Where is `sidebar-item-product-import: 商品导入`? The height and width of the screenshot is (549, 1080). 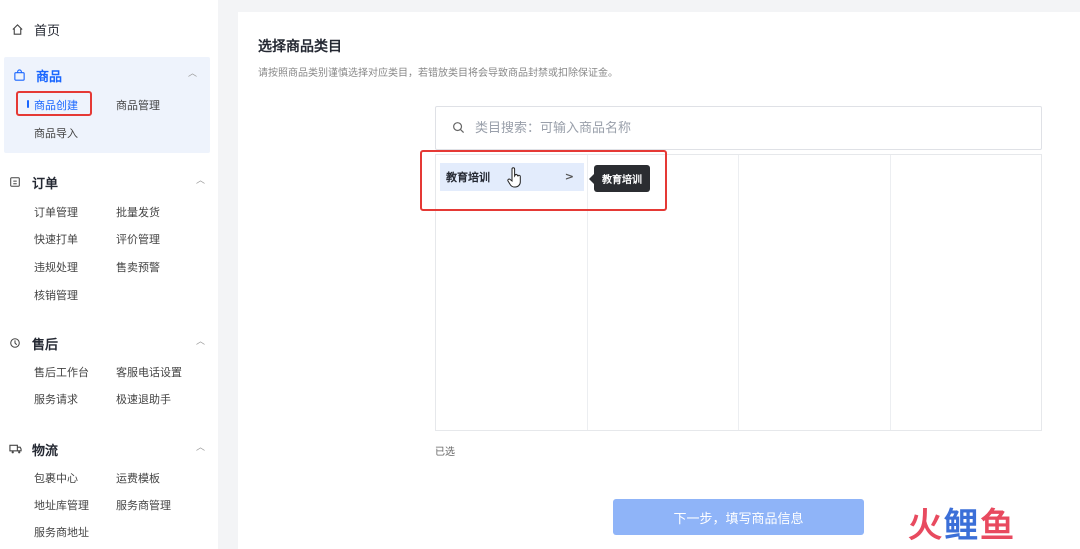 sidebar-item-product-import: 商品导入 is located at coordinates (56, 133).